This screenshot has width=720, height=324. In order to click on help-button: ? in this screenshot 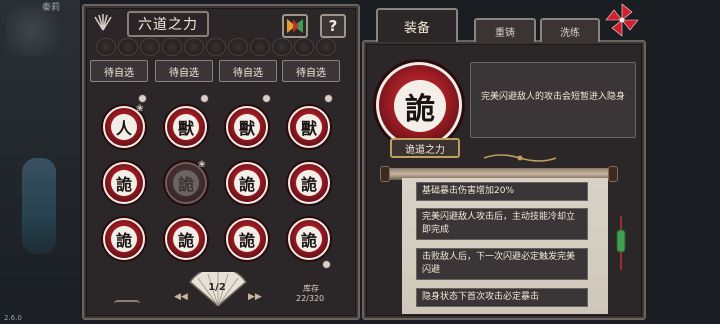, I will do `click(333, 26)`.